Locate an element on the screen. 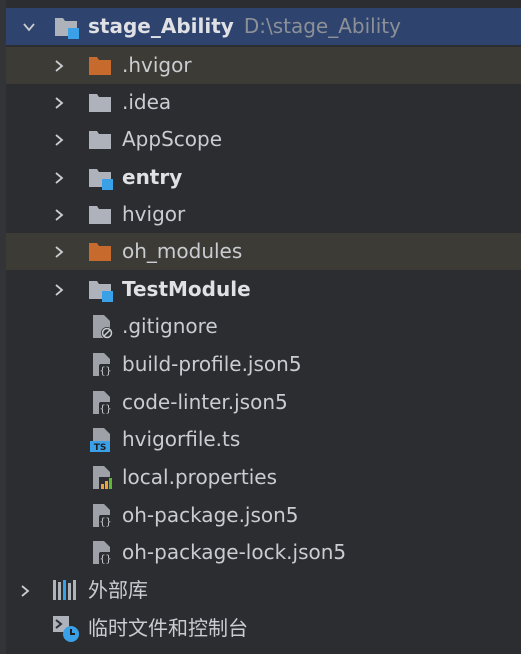 This screenshot has width=521, height=654. ts-badge-text: TS is located at coordinates (100, 448).